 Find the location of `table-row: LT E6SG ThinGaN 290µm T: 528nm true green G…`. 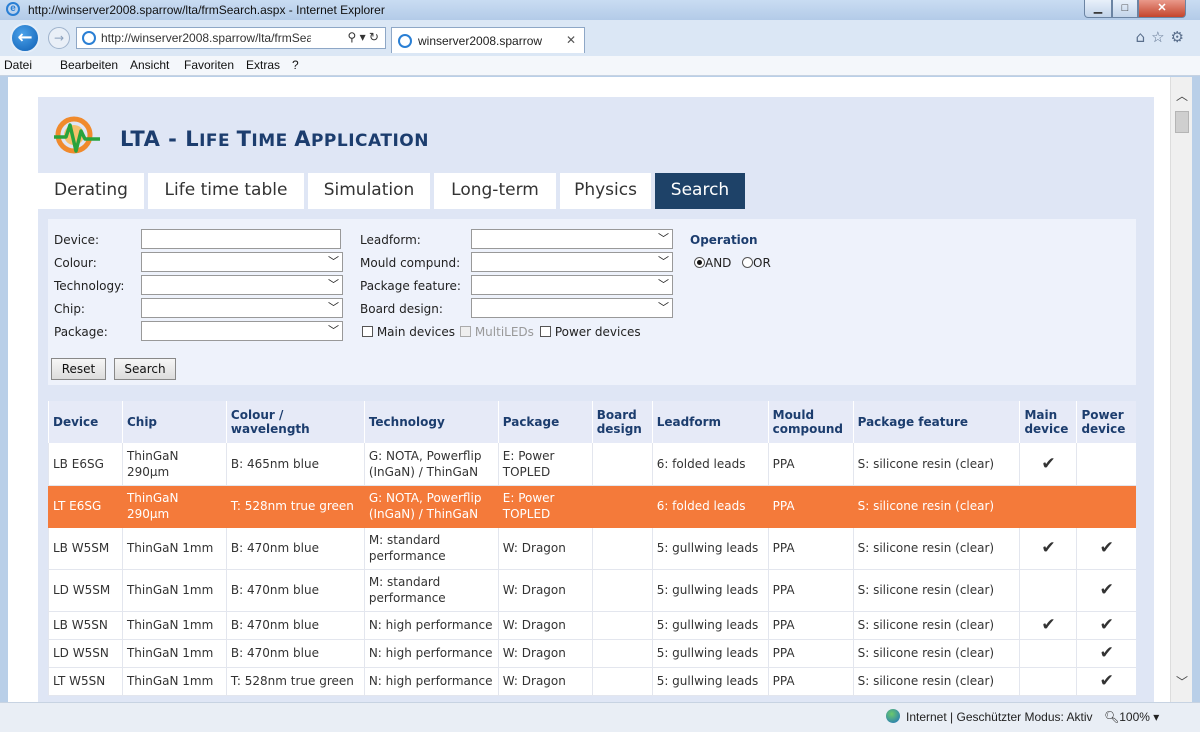

table-row: LT E6SG ThinGaN 290µm T: 528nm true green G… is located at coordinates (592, 506).